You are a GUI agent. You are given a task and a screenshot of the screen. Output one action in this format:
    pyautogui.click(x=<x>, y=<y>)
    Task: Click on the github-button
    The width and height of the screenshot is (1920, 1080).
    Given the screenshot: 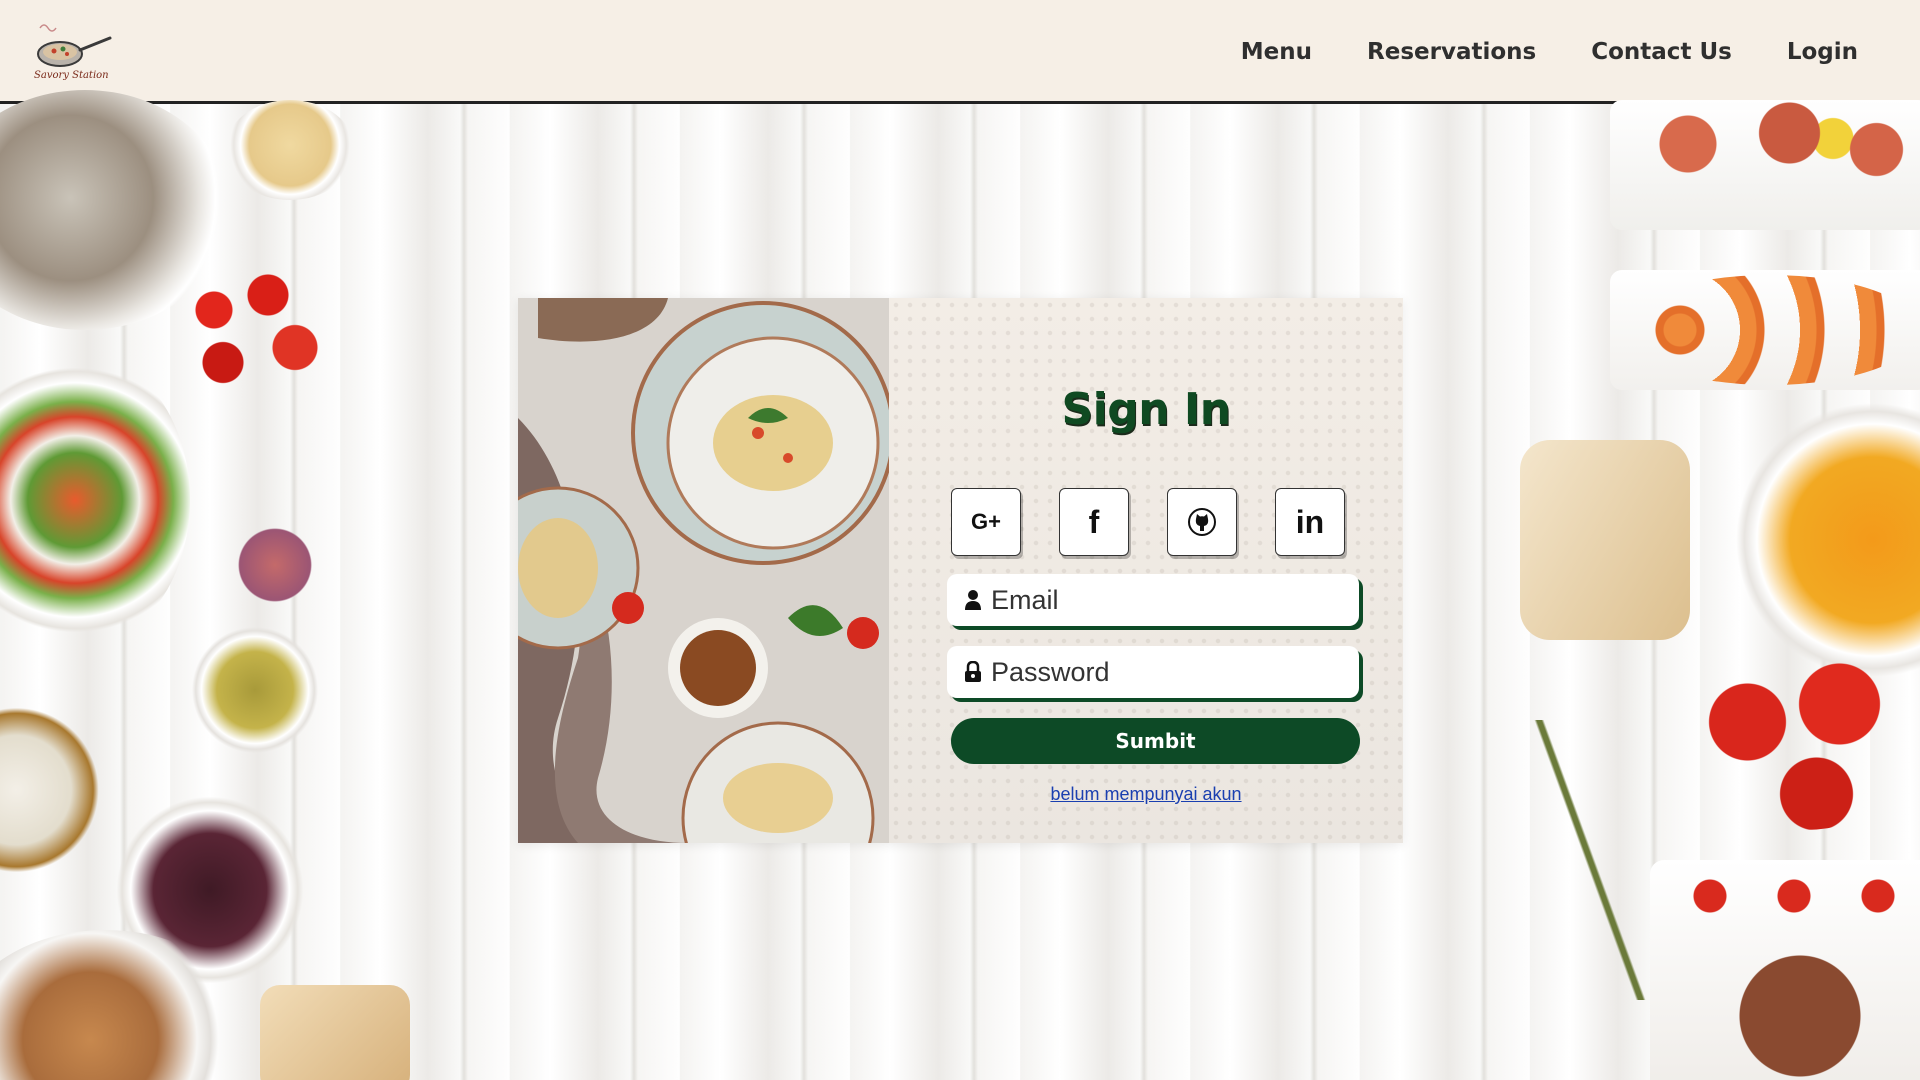 What is the action you would take?
    pyautogui.click(x=1202, y=522)
    